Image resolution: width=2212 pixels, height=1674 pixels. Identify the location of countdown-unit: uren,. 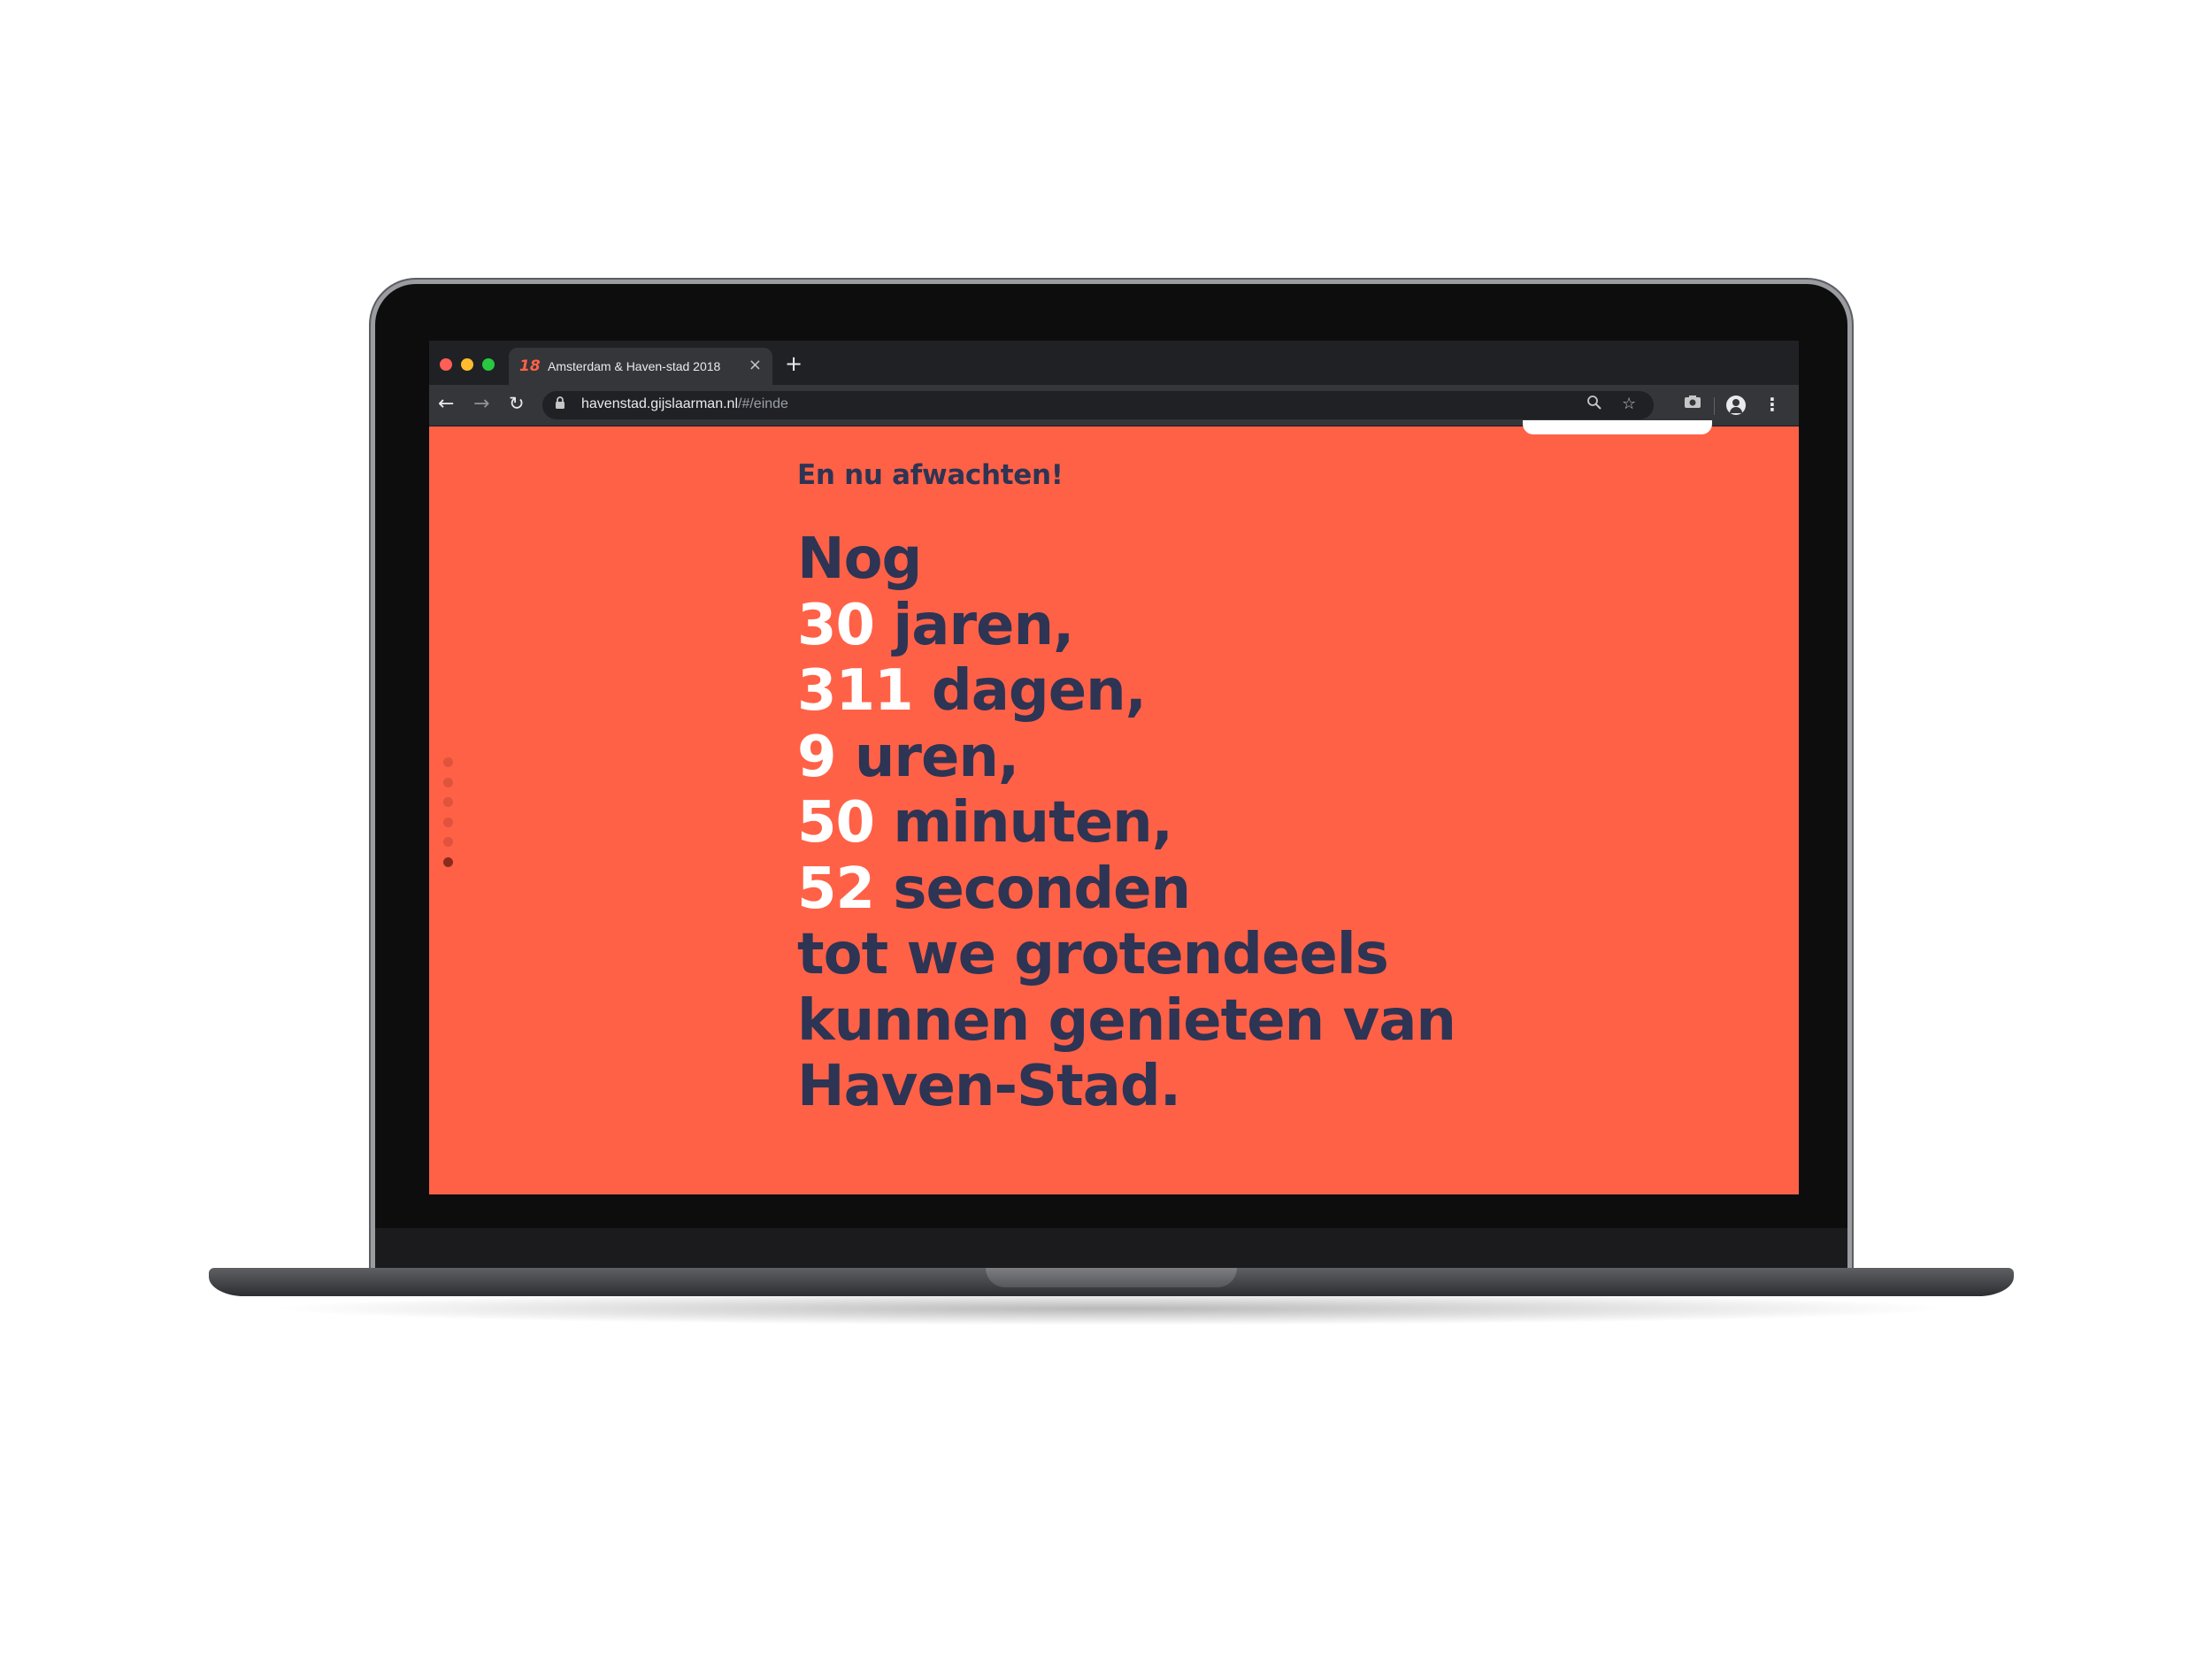
(937, 757).